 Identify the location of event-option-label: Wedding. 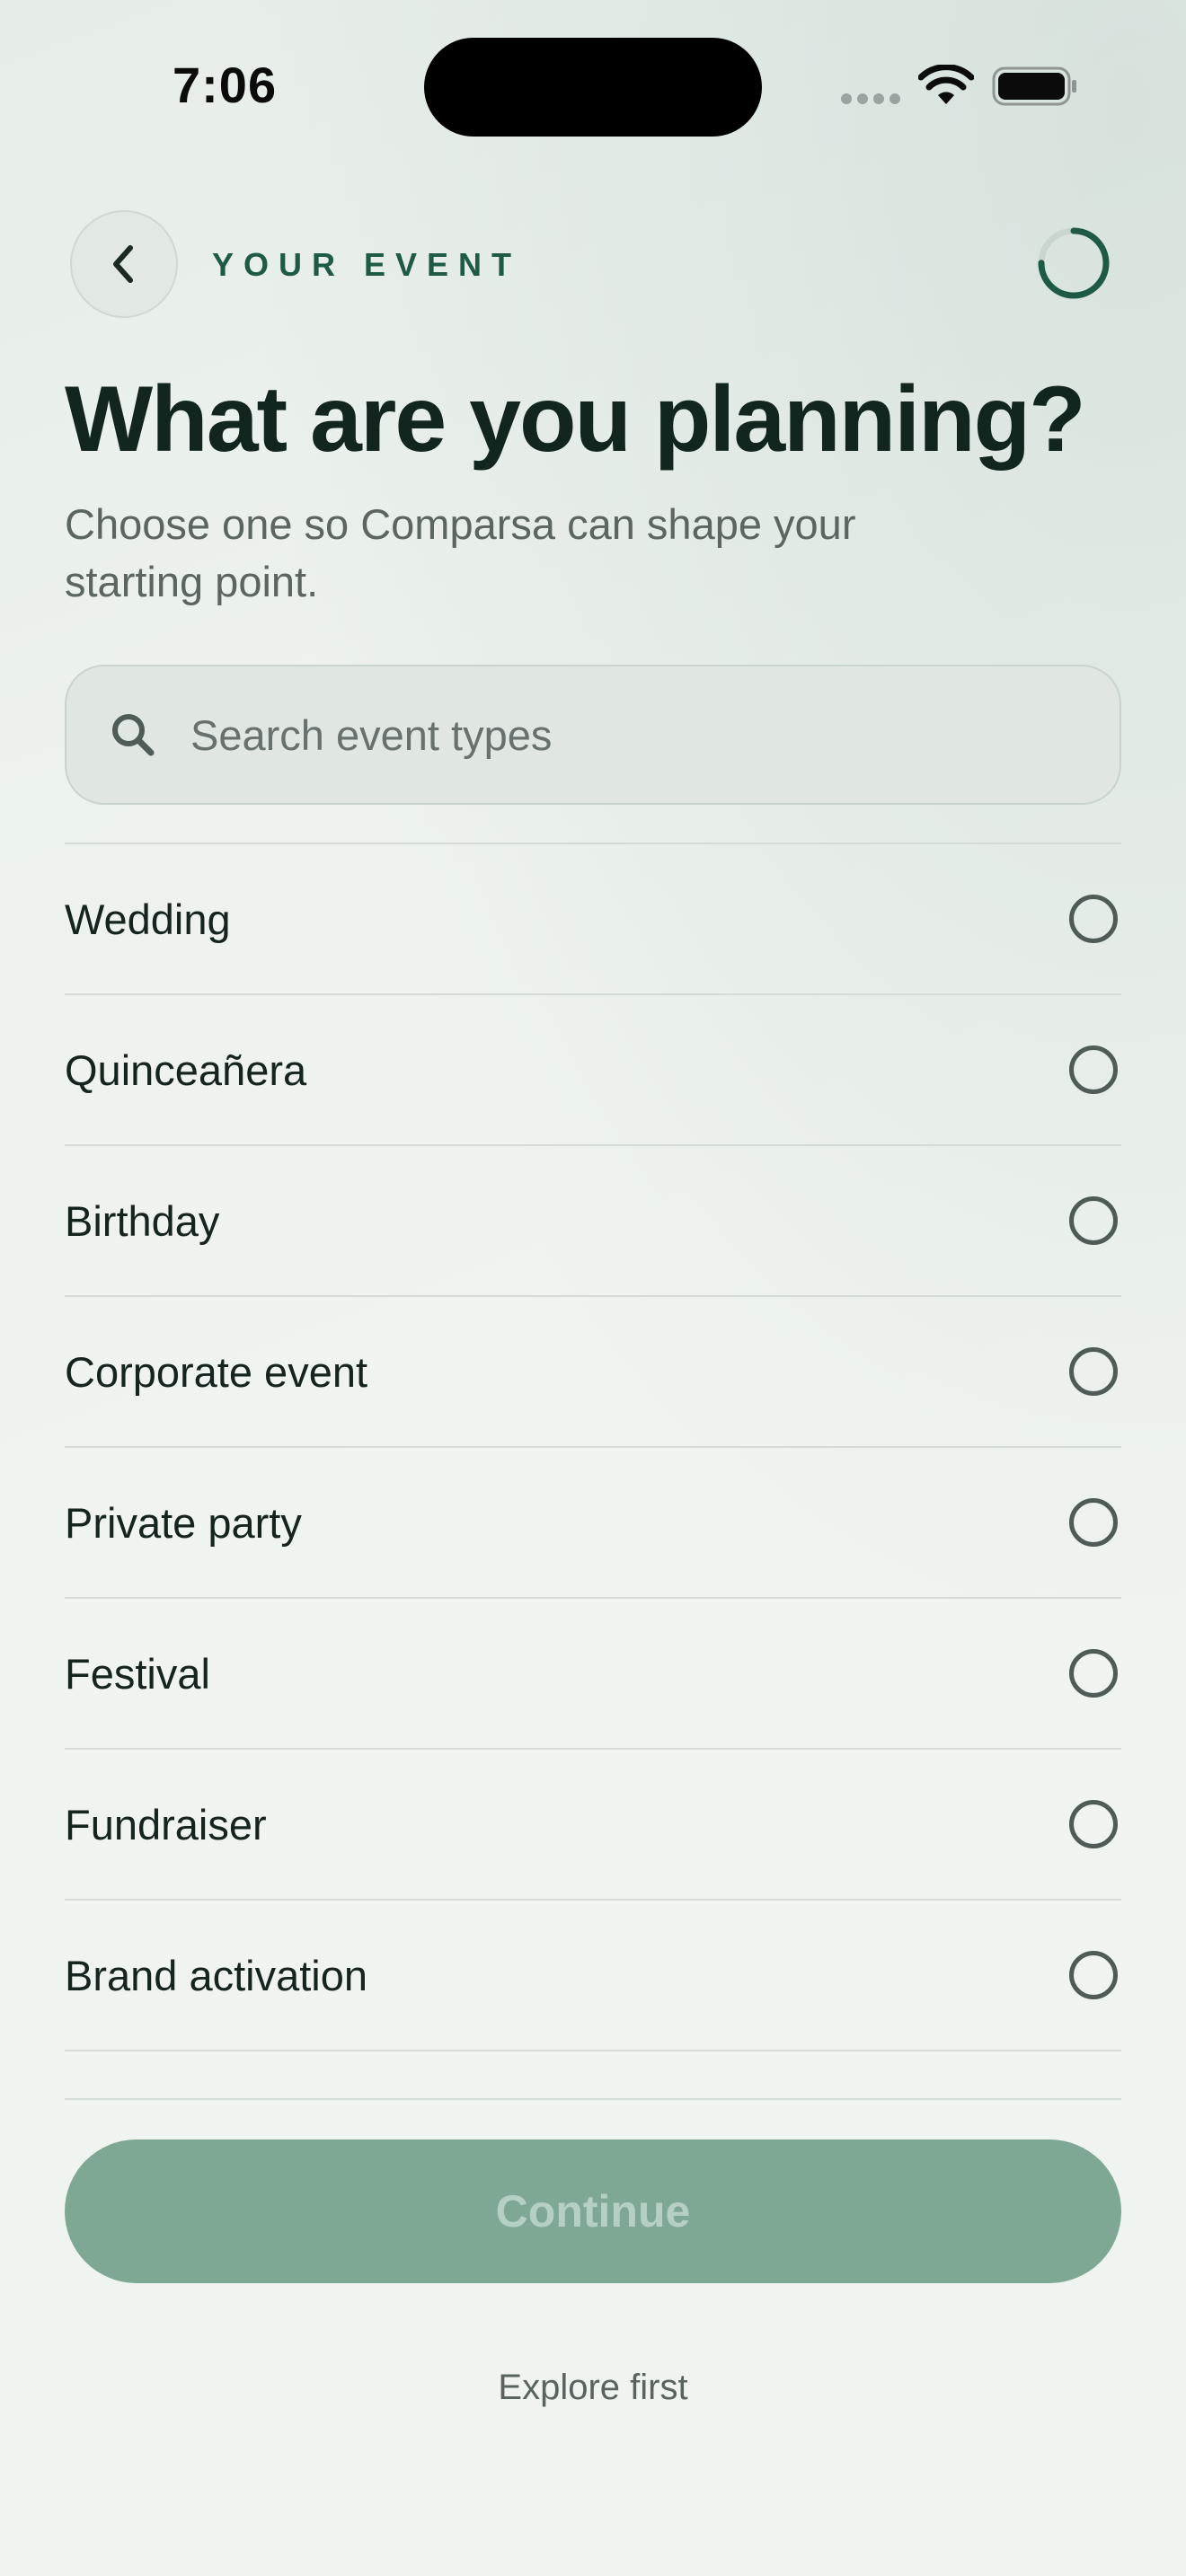
(148, 919).